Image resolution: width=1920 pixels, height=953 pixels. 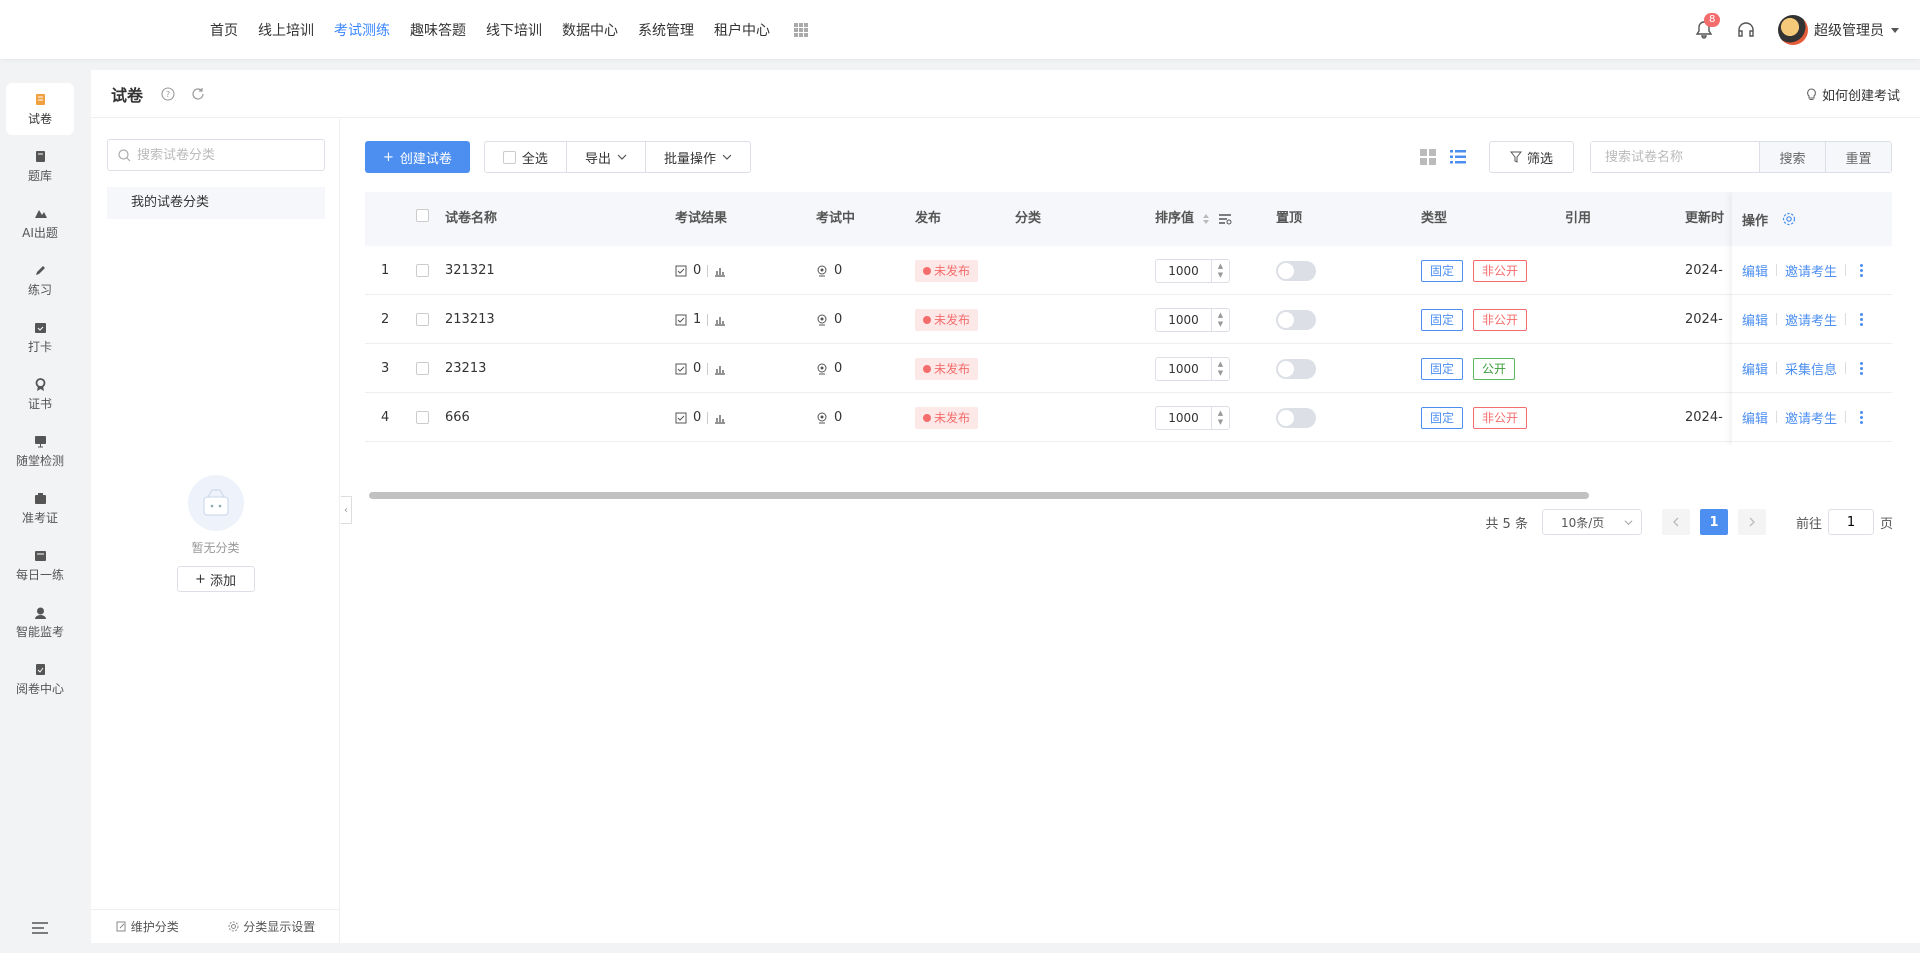 What do you see at coordinates (947, 368) in the screenshot?
I see `status-badge: 未发布` at bounding box center [947, 368].